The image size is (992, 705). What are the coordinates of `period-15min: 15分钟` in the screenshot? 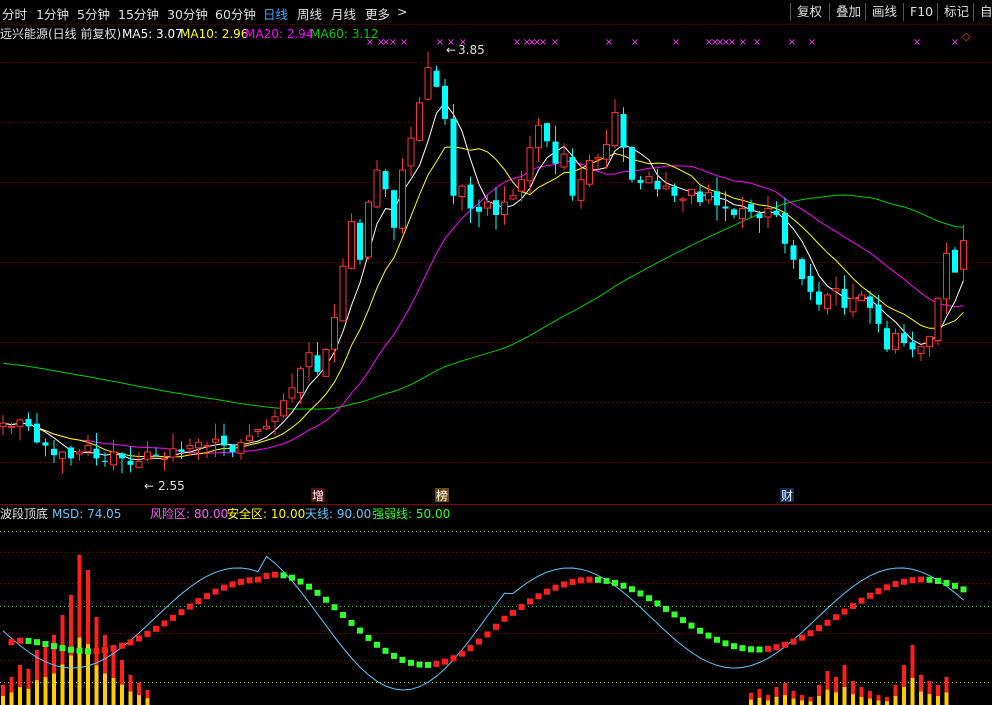 It's located at (138, 13).